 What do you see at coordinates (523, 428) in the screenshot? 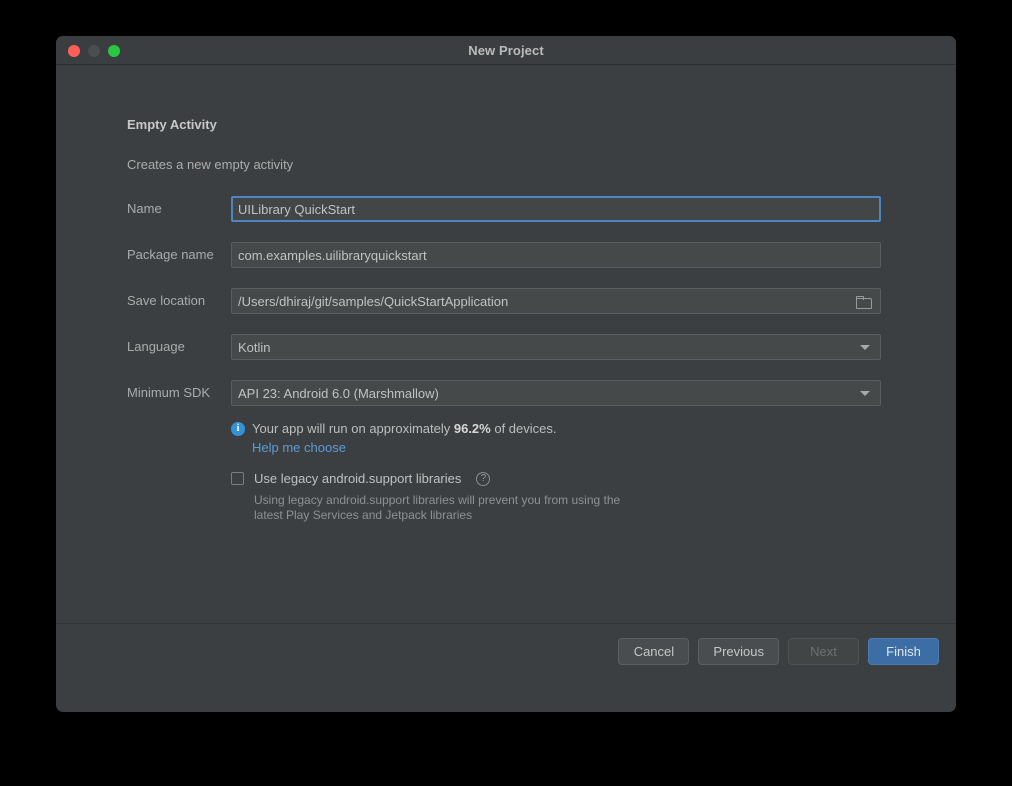
I see `device-coverage-text-after: of devices.` at bounding box center [523, 428].